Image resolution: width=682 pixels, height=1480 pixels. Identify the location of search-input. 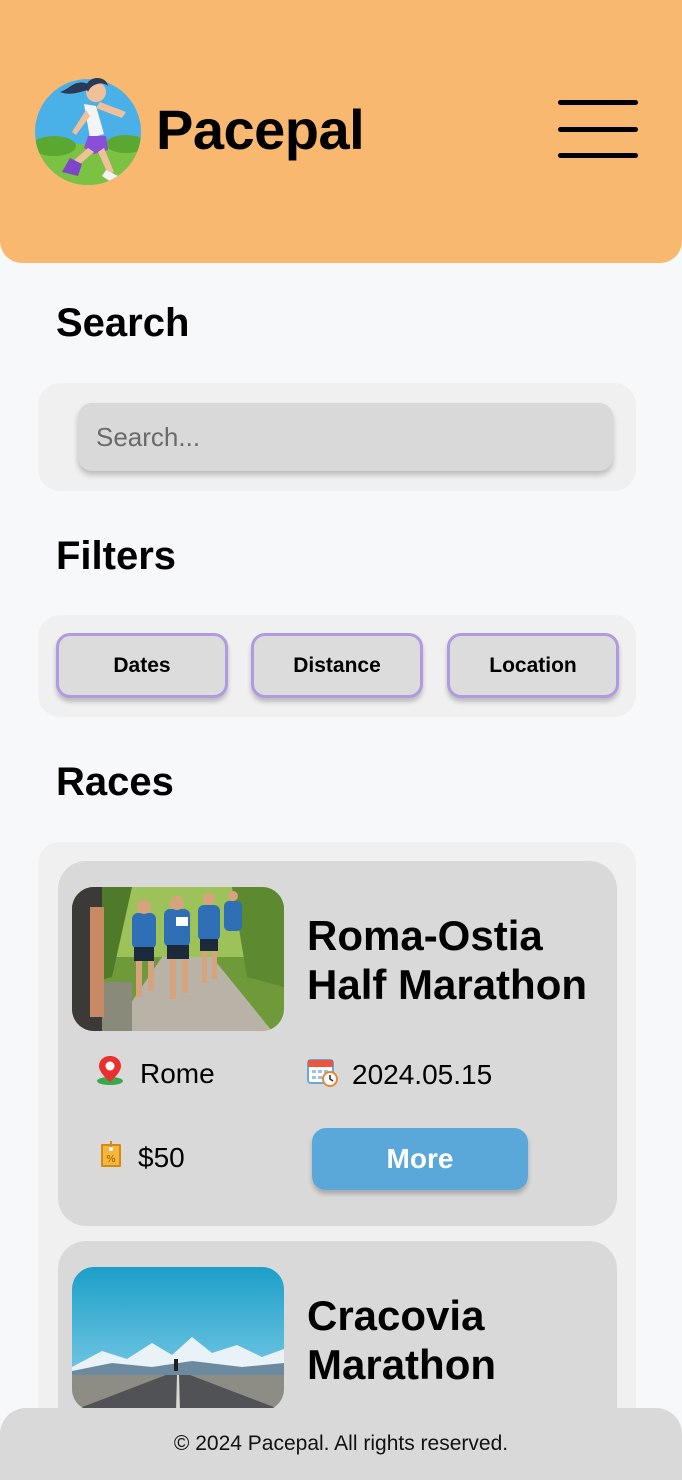
(345, 437).